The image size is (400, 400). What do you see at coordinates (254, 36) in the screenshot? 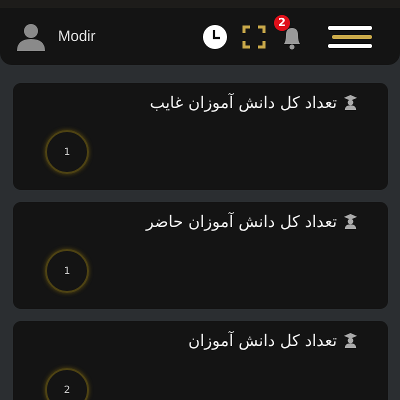
I see `fullscreen-icon` at bounding box center [254, 36].